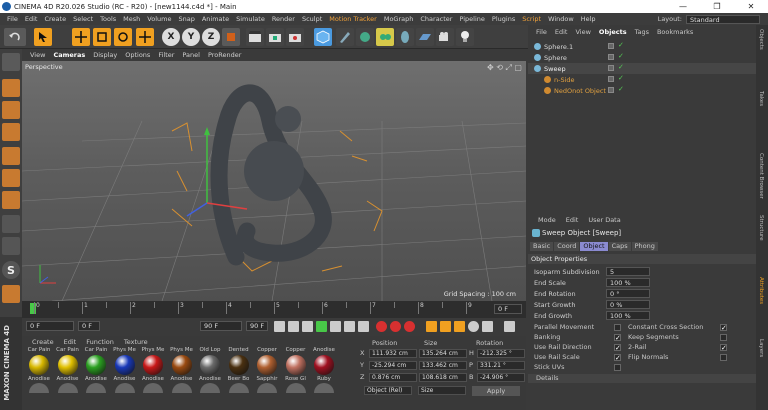 This screenshot has height=410, width=768. I want to click on object-row: Sweep ✓, so click(642, 68).